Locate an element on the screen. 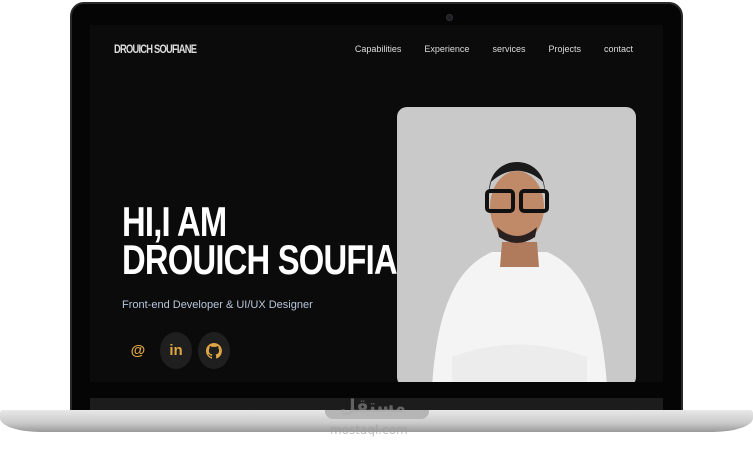  nav-services: services is located at coordinates (508, 49).